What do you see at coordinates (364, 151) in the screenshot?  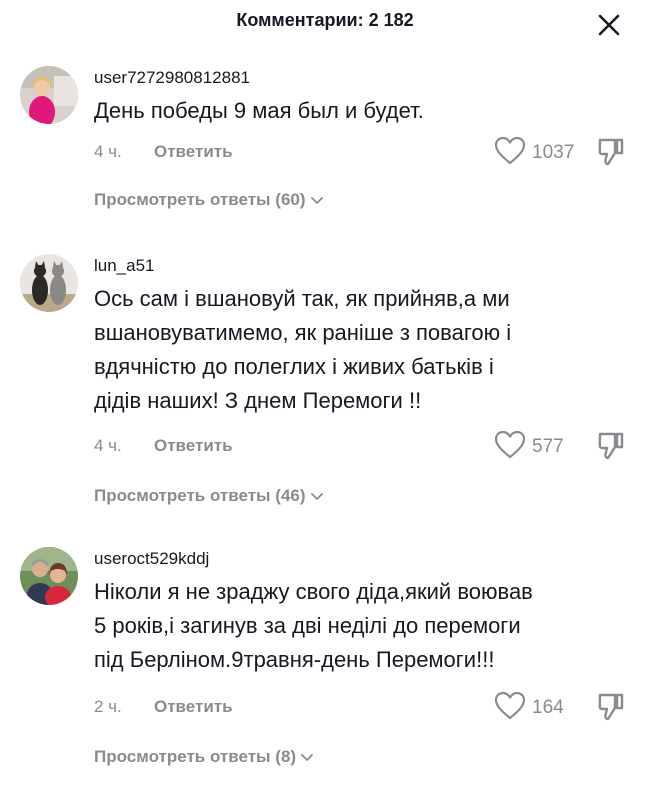 I see `comment-meta: 4 ч. Ответить 1037` at bounding box center [364, 151].